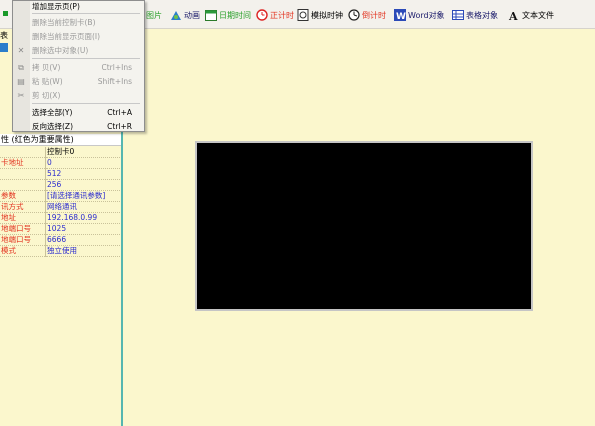 The width and height of the screenshot is (595, 426). I want to click on toolbar-animation-label: 动画, so click(192, 15).